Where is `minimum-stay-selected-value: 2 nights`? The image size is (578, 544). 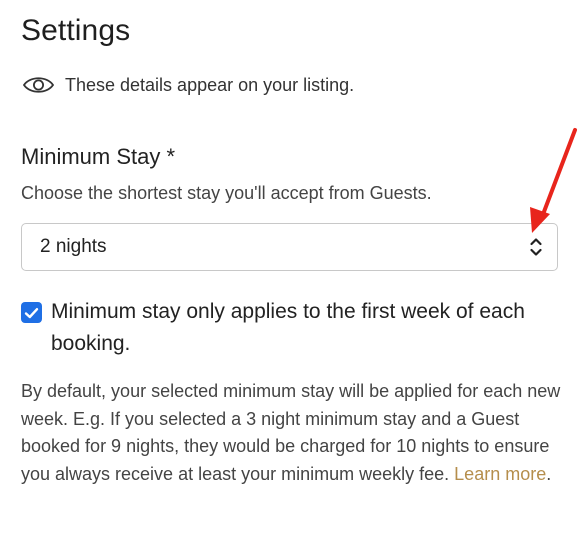
minimum-stay-selected-value: 2 nights is located at coordinates (73, 246).